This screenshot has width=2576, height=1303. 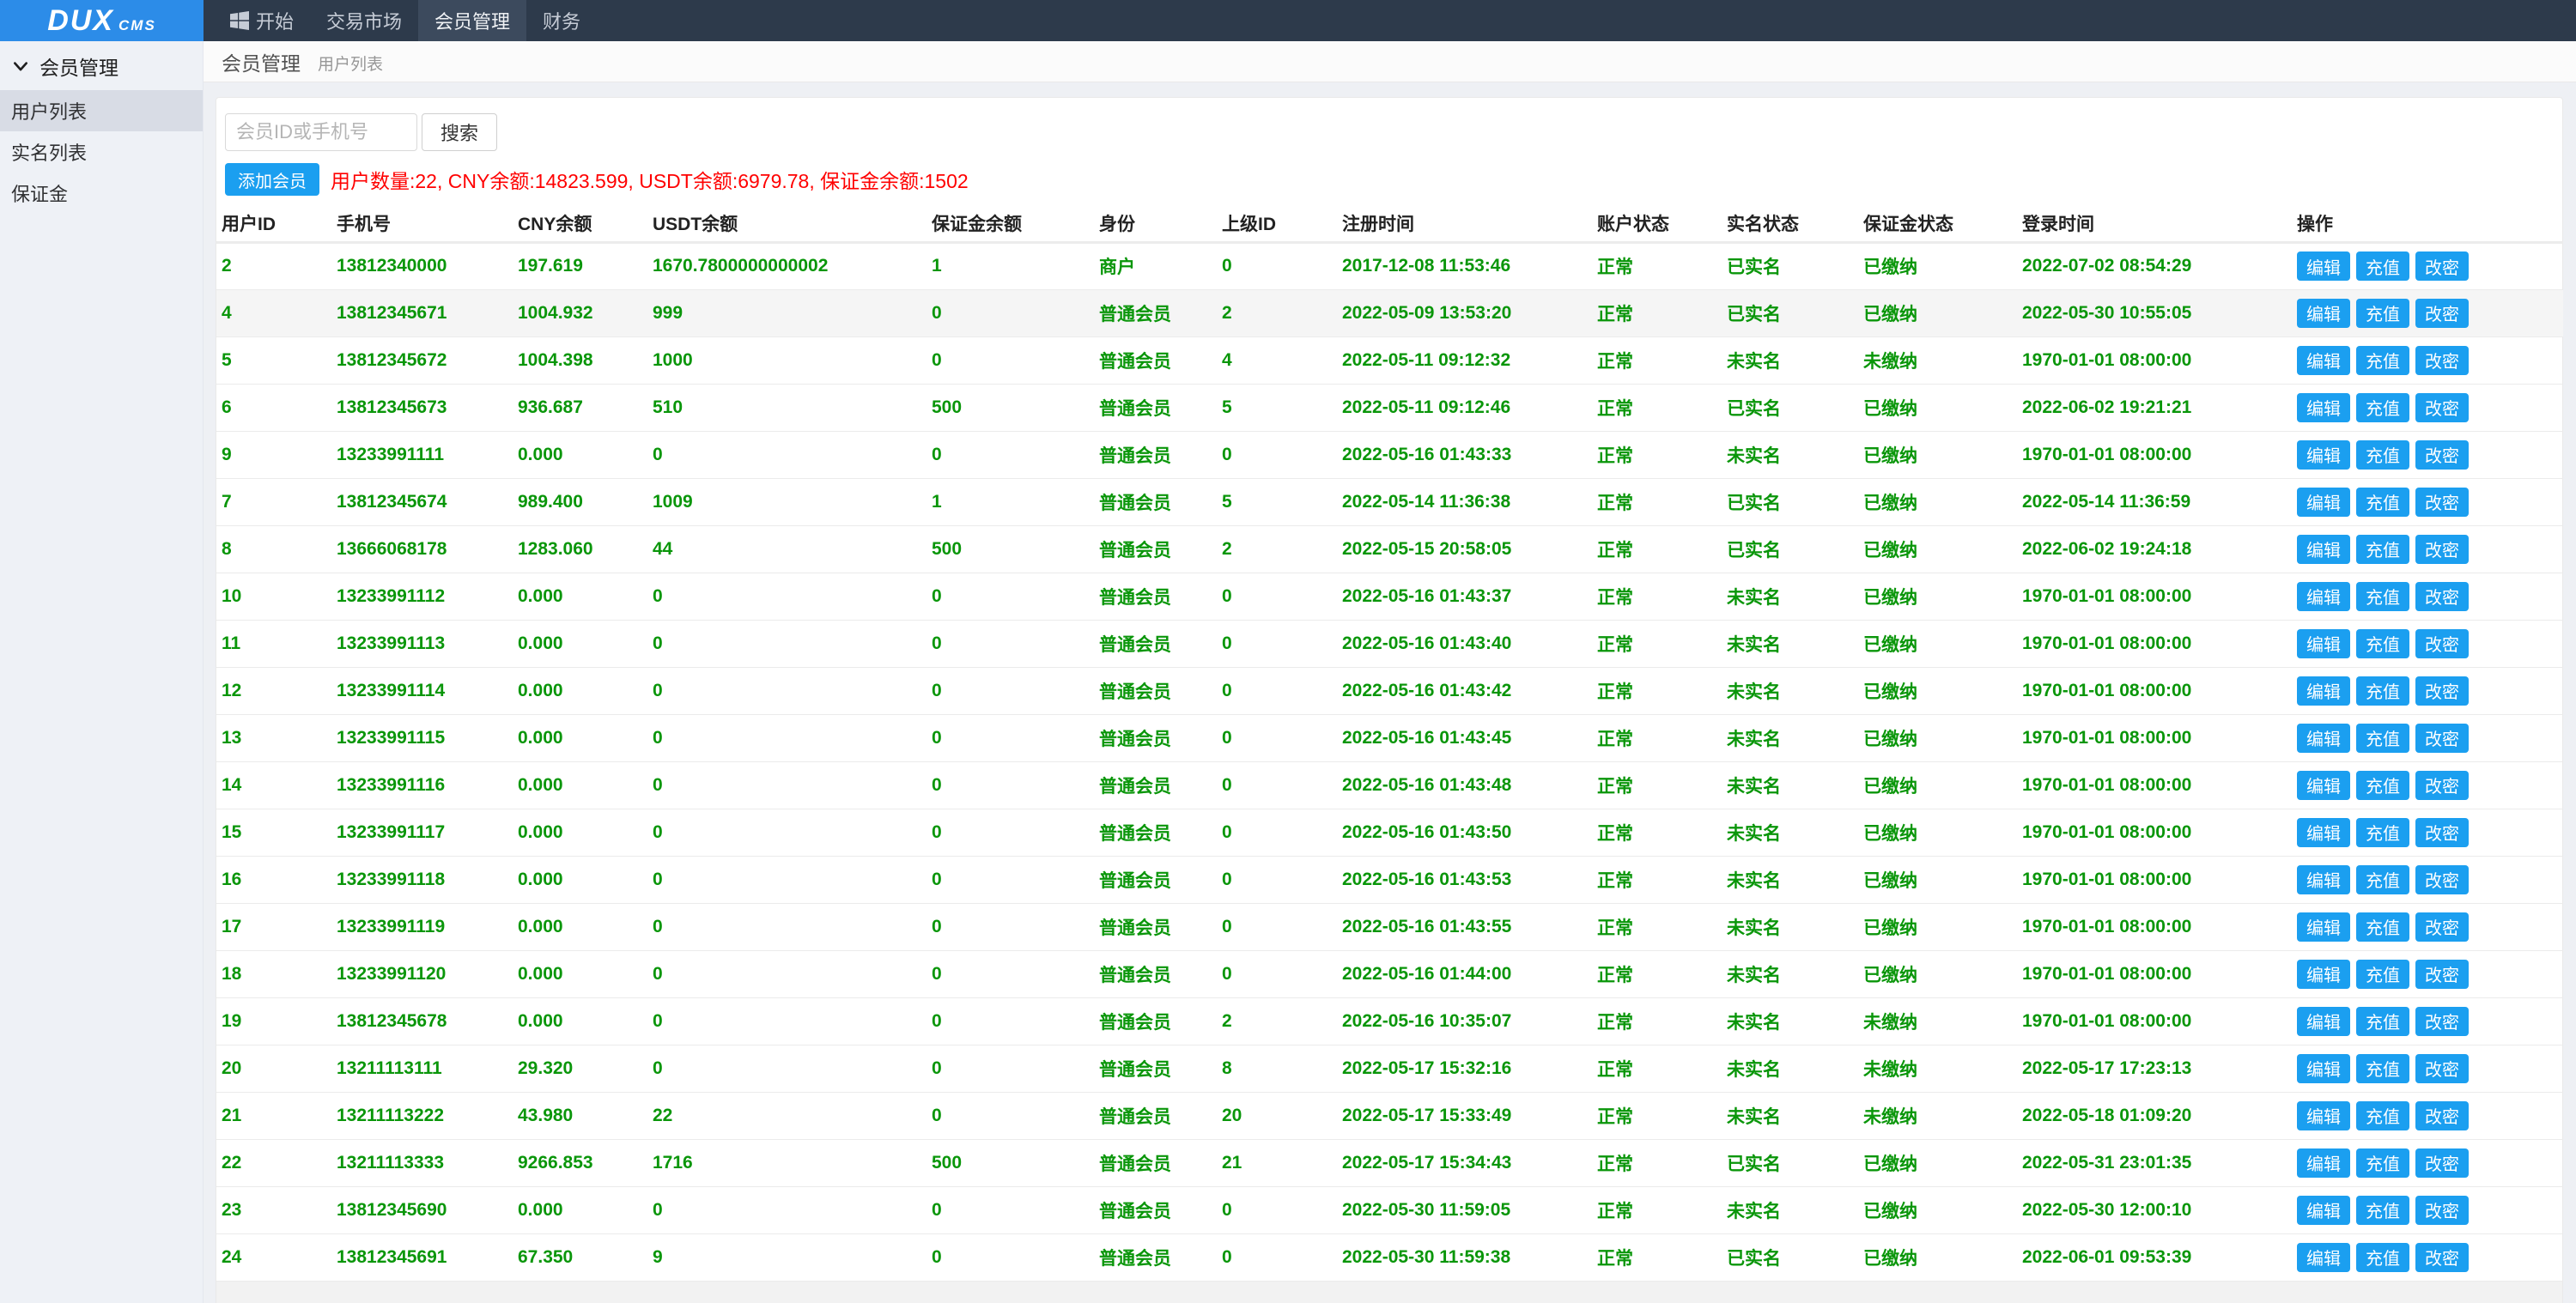 I want to click on nav-item-members: 会员管理, so click(x=472, y=20).